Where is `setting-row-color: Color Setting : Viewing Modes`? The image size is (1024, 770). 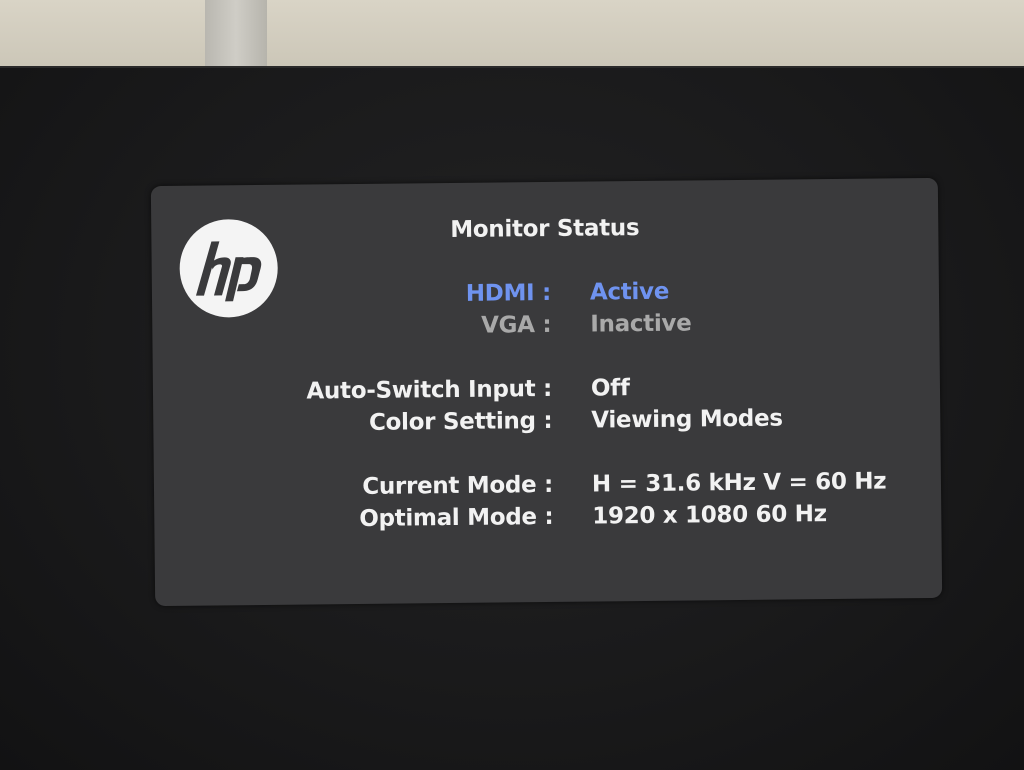 setting-row-color: Color Setting : Viewing Modes is located at coordinates (546, 424).